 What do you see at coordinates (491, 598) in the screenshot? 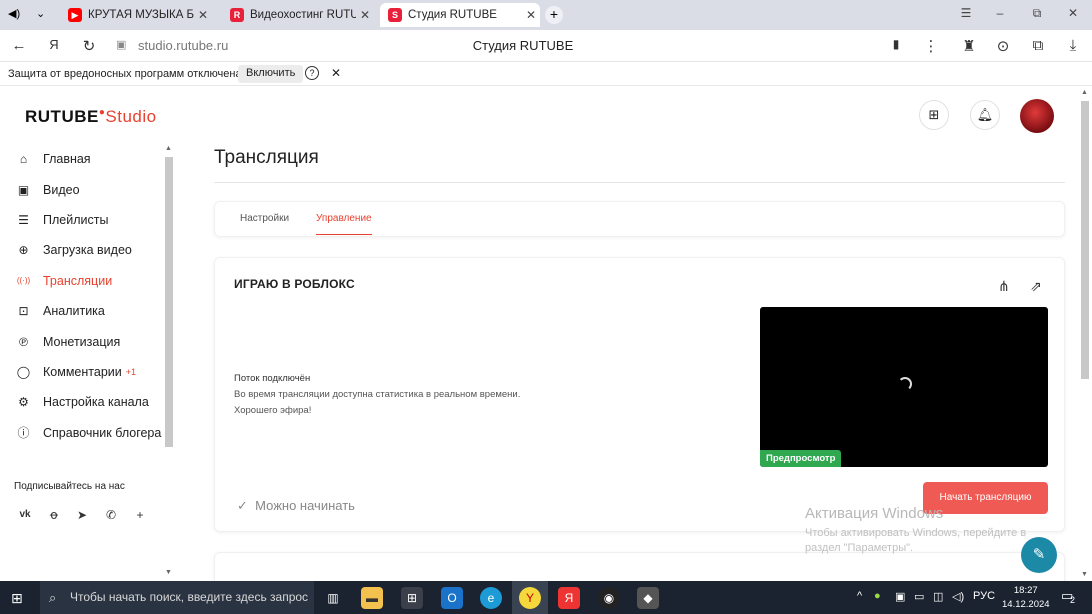
I see `edge-icon: e` at bounding box center [491, 598].